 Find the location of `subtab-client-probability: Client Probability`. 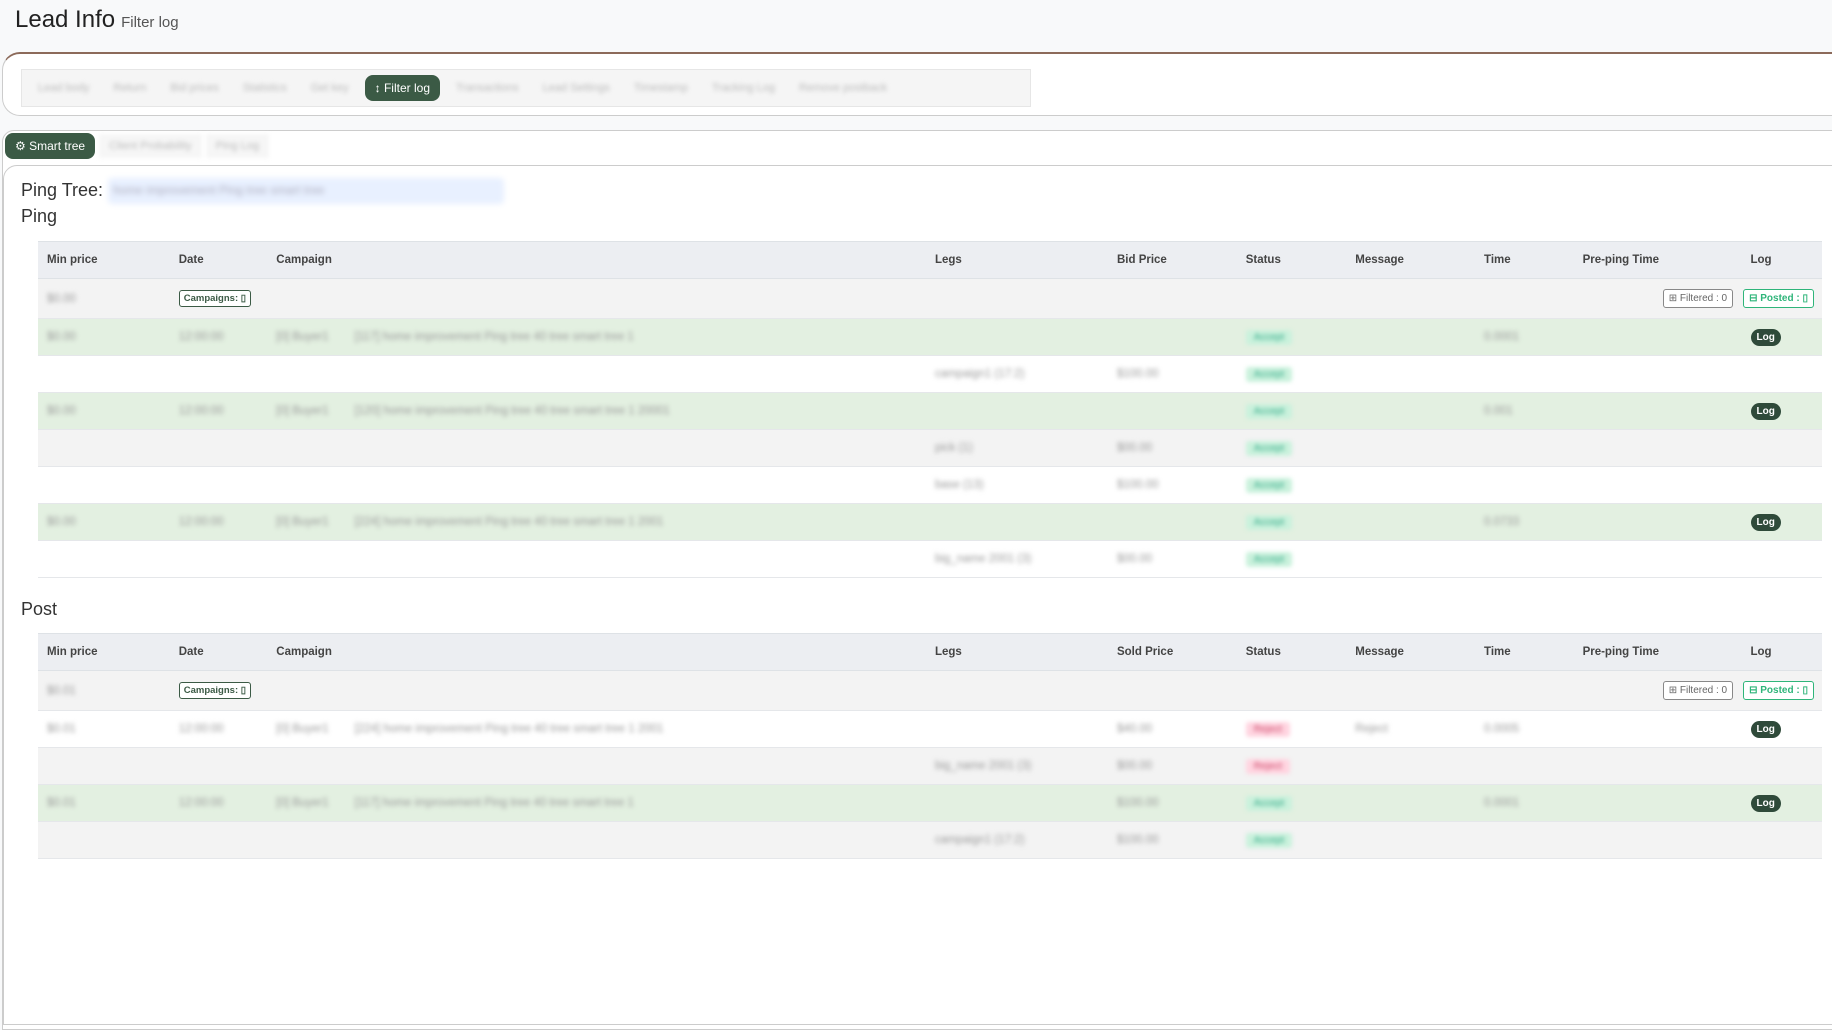

subtab-client-probability: Client Probability is located at coordinates (150, 146).